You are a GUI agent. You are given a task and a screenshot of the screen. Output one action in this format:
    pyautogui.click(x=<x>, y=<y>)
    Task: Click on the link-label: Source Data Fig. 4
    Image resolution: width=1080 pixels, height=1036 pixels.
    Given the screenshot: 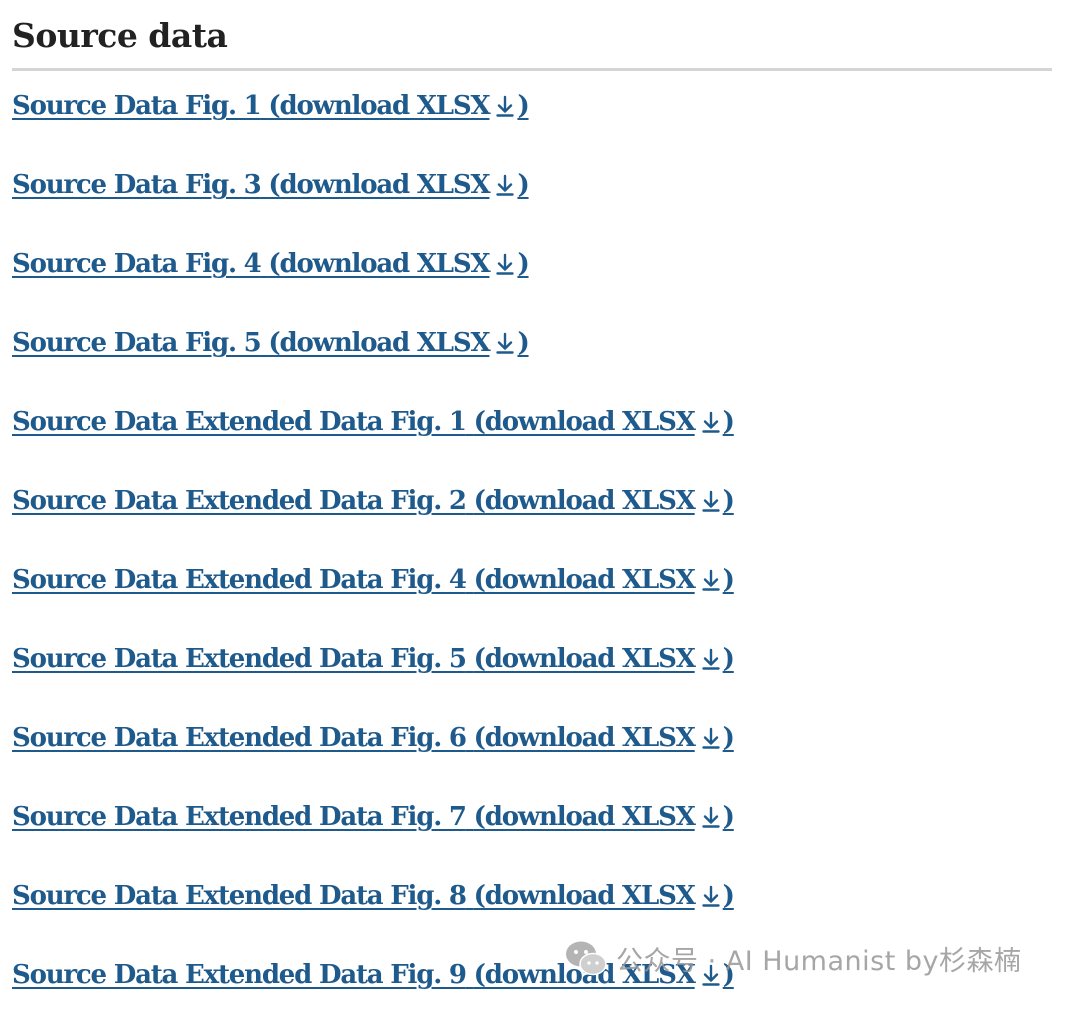 What is the action you would take?
    pyautogui.click(x=137, y=264)
    